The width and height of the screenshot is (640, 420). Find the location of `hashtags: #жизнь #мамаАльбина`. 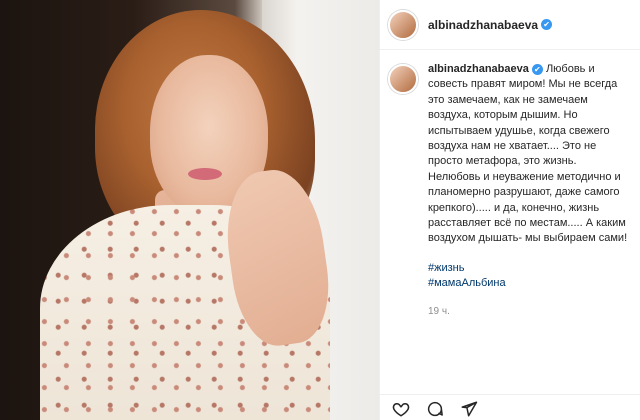

hashtags: #жизнь #мамаАльбина is located at coordinates (534, 276).